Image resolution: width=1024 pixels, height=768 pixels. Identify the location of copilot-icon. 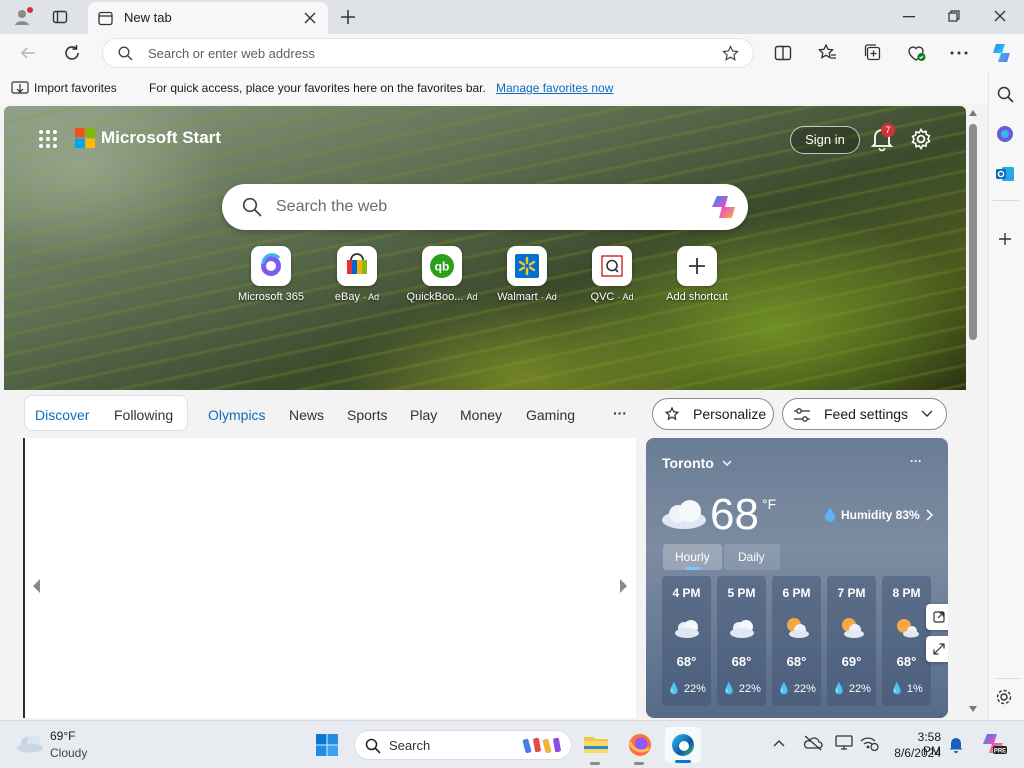
(1002, 53).